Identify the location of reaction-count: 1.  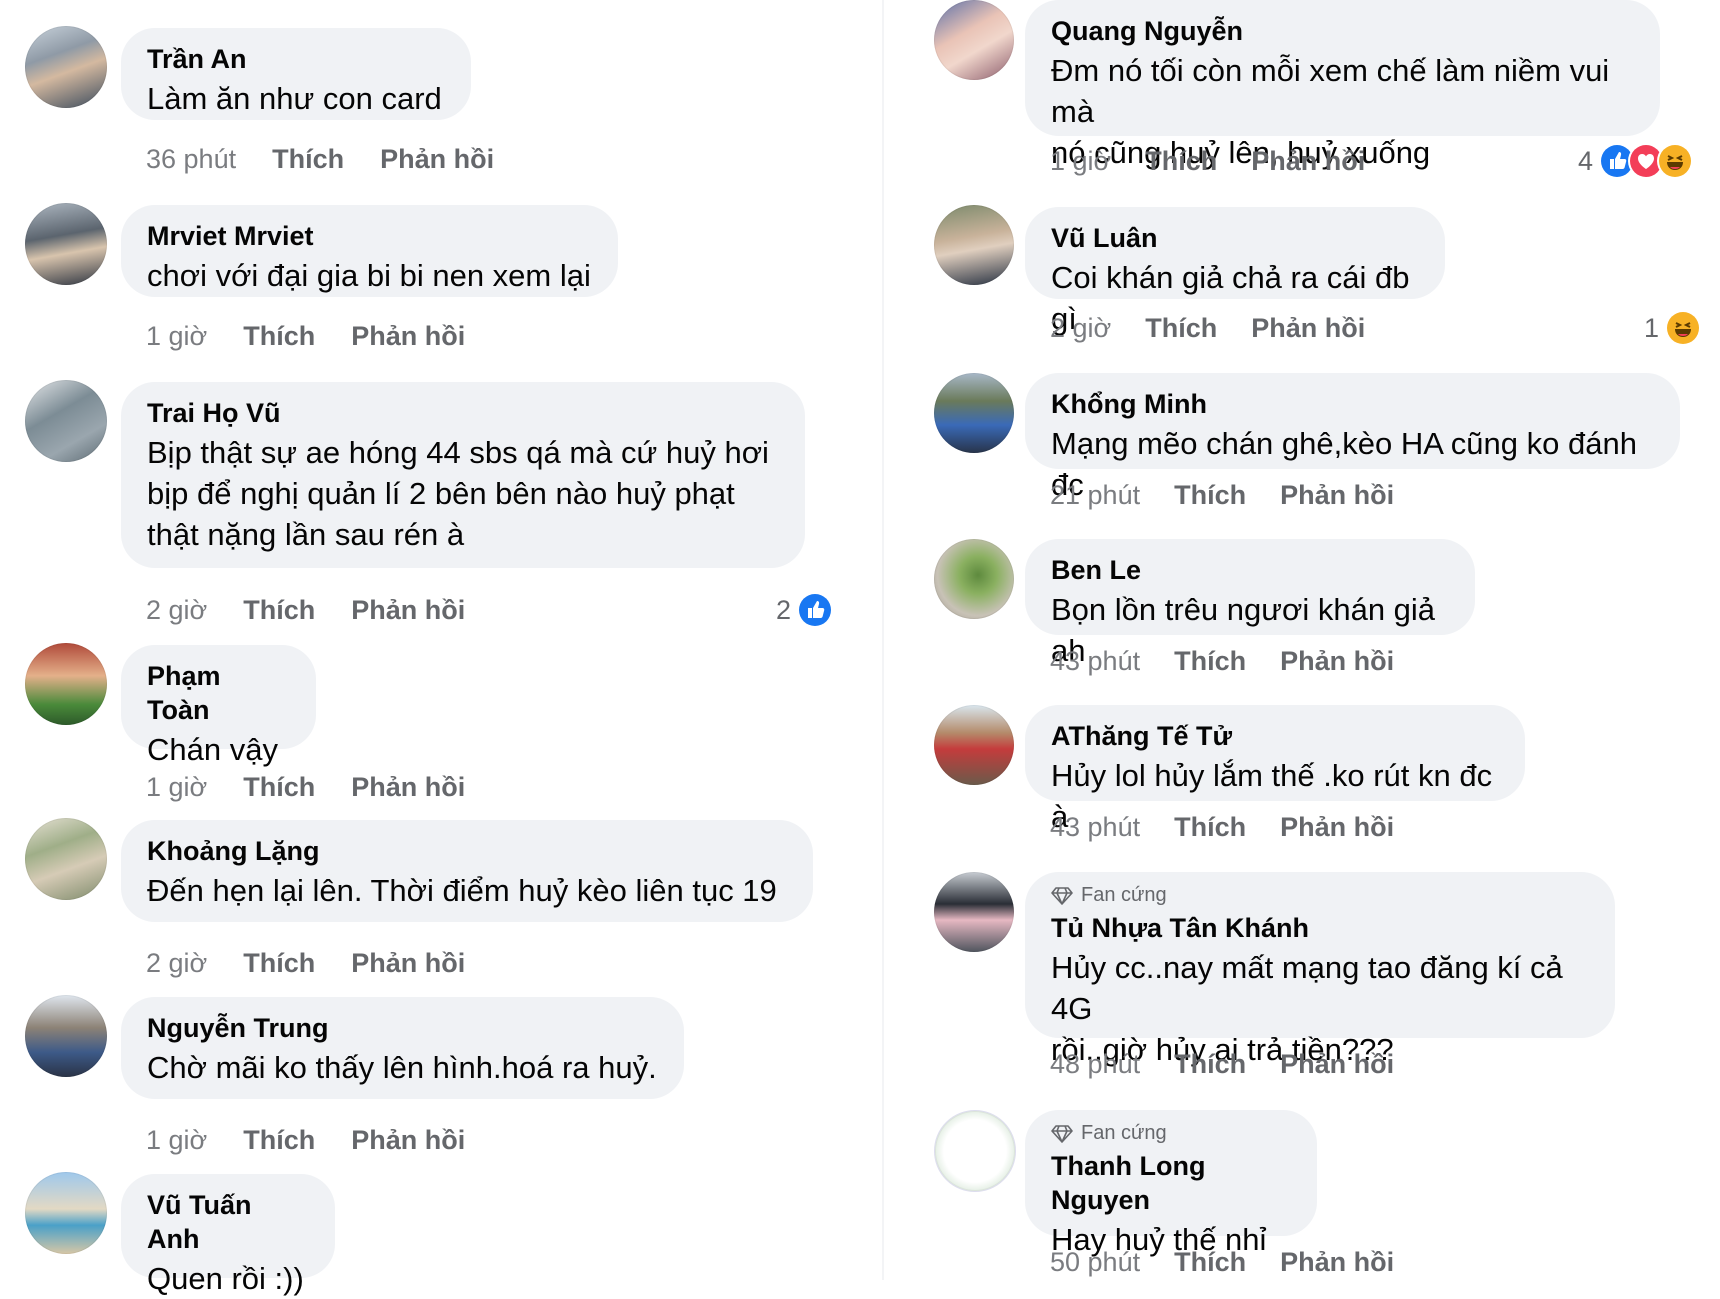
(1652, 327).